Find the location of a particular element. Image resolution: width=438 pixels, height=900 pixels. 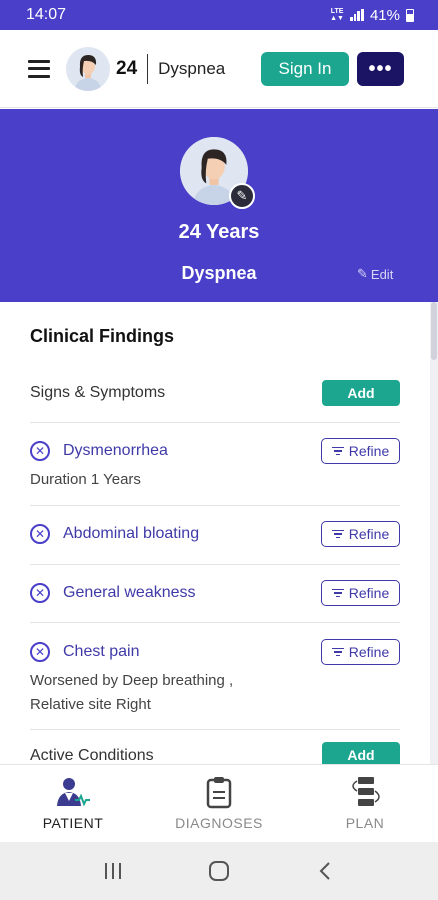

menu-icon is located at coordinates (39, 68).